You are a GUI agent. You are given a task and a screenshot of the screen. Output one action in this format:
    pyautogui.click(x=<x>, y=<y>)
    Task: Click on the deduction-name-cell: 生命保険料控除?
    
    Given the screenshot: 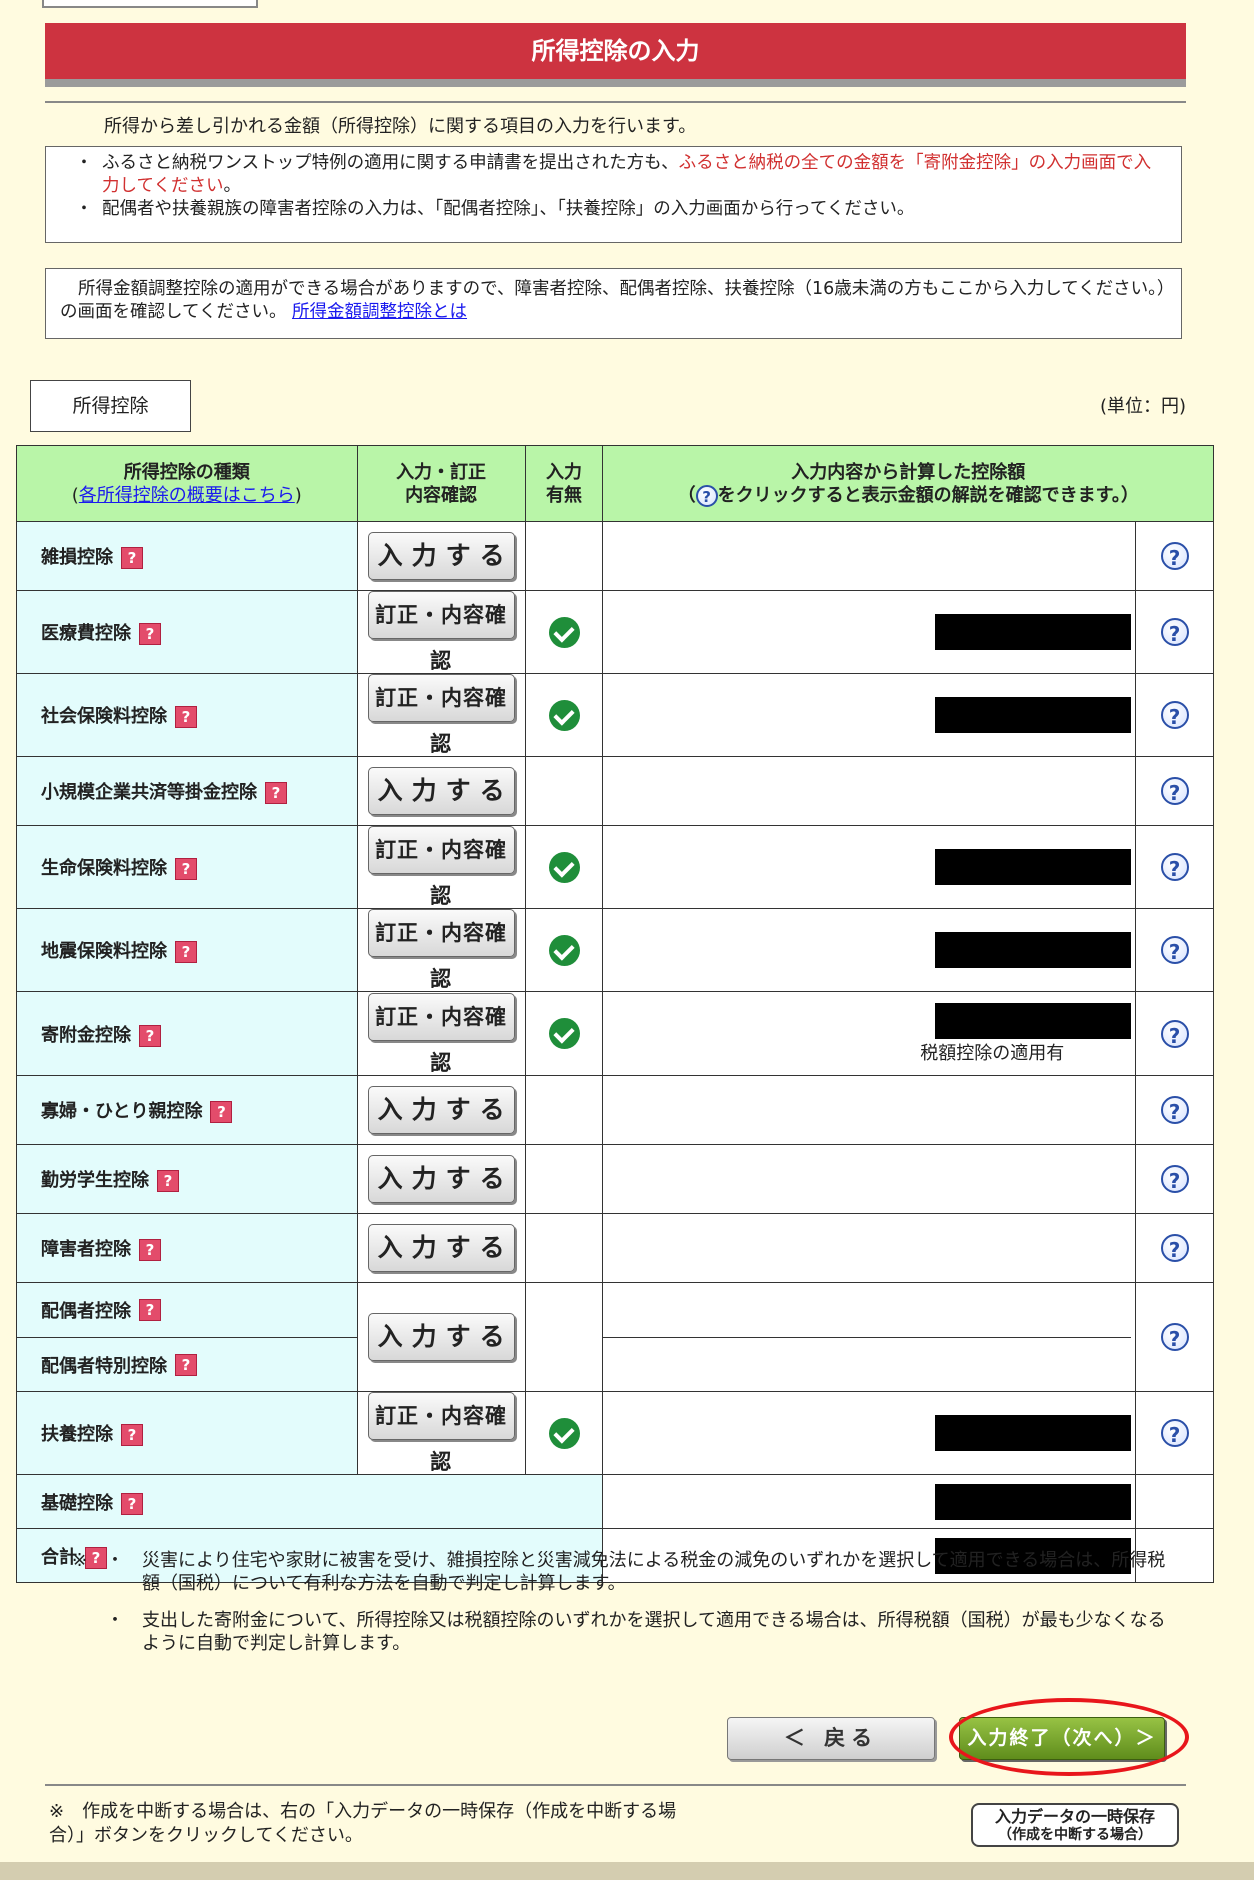 What is the action you would take?
    pyautogui.click(x=187, y=867)
    